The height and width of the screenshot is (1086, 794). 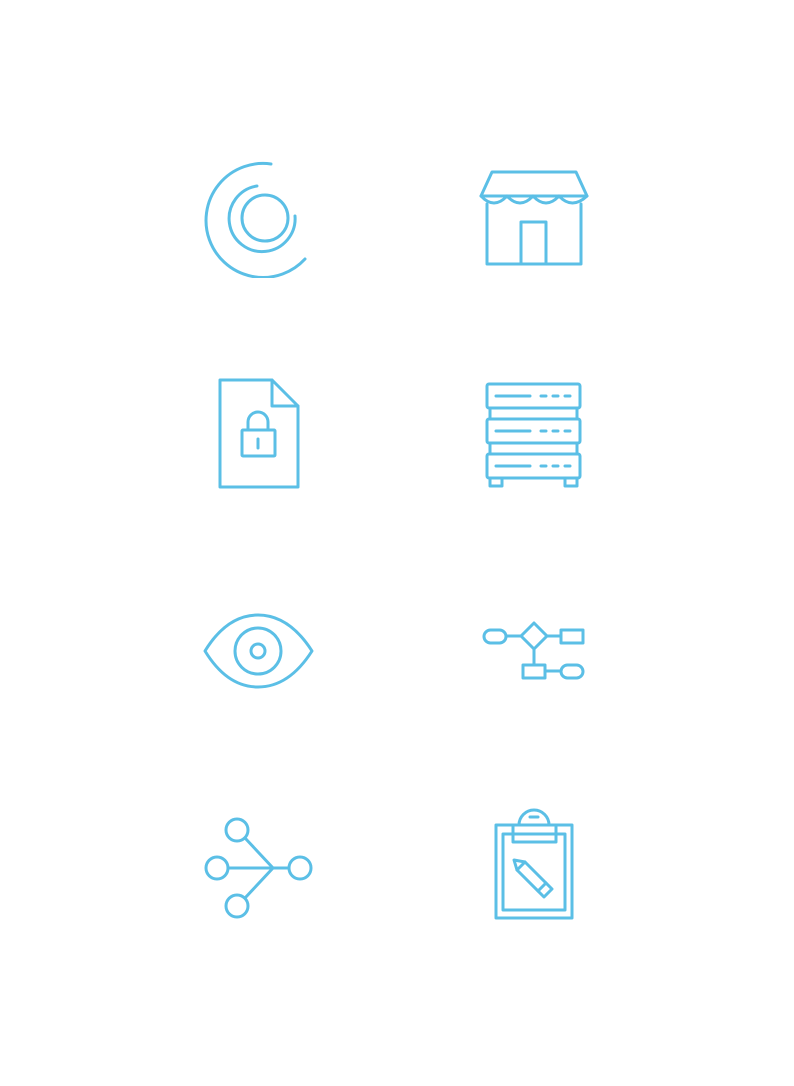 What do you see at coordinates (534, 651) in the screenshot?
I see `flowchart-icon` at bounding box center [534, 651].